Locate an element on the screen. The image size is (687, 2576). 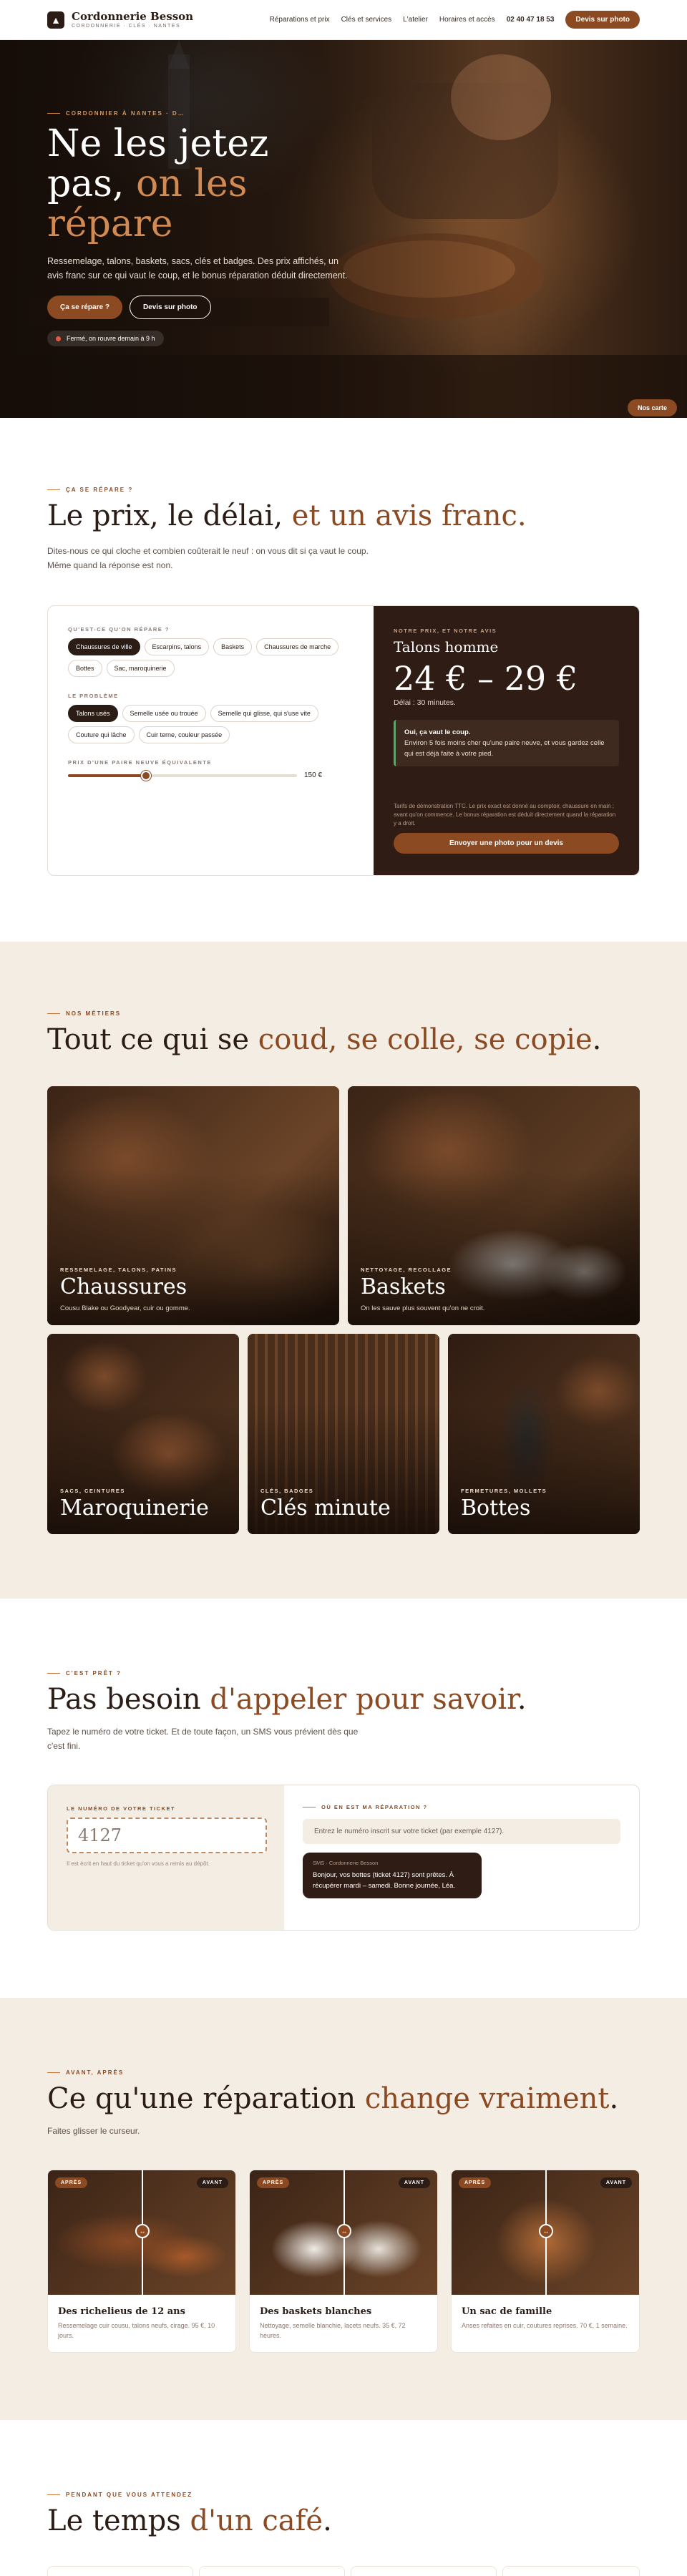
nav-item-reparations: Réparations et prix is located at coordinates (300, 20).